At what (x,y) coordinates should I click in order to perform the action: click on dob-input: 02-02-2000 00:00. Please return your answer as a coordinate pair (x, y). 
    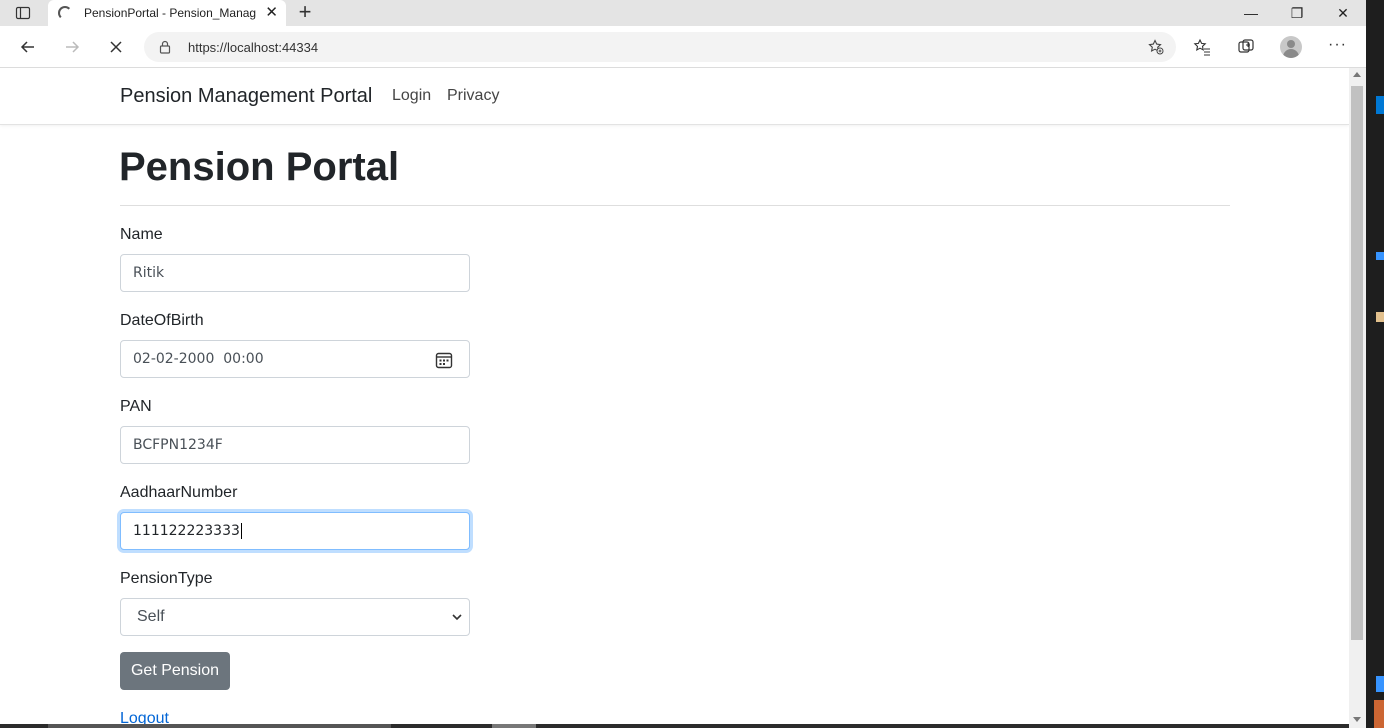
    Looking at the image, I should click on (295, 359).